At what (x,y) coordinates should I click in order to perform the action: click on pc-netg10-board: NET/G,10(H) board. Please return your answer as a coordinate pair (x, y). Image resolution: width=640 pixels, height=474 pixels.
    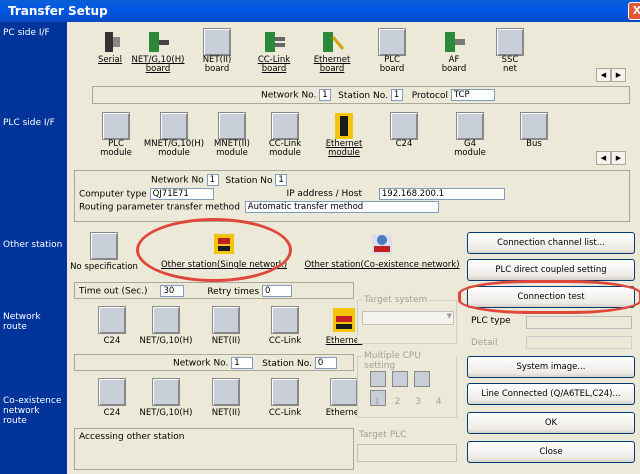
    Looking at the image, I should click on (158, 51).